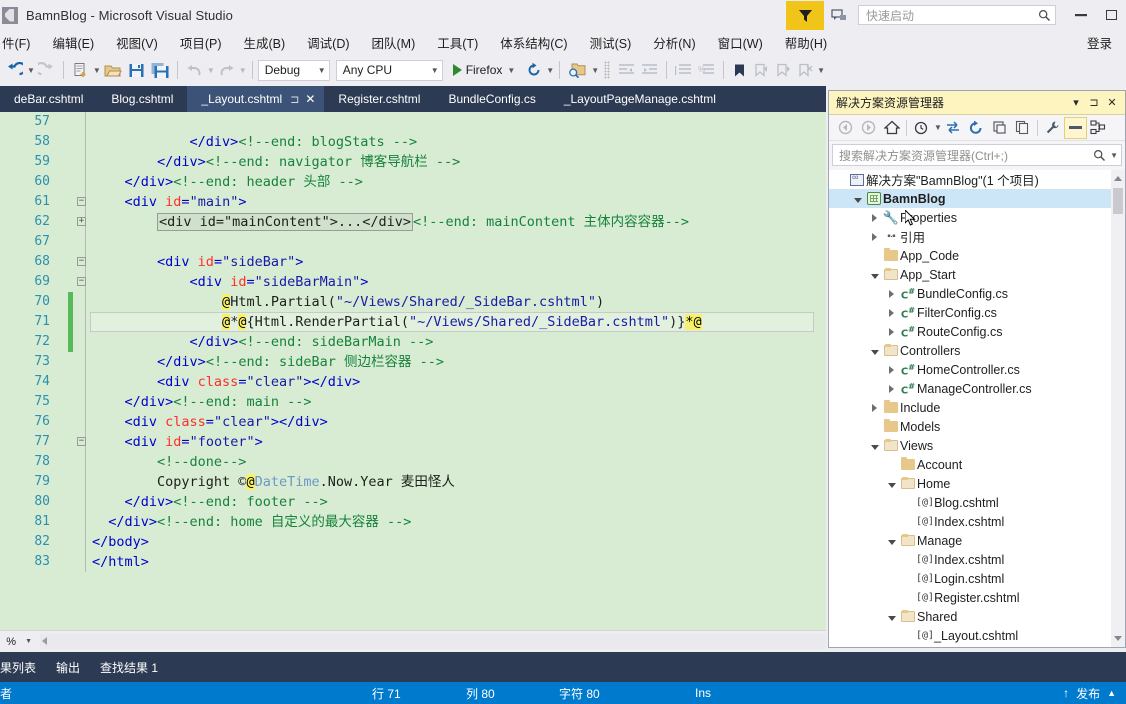 Image resolution: width=1126 pixels, height=704 pixels. What do you see at coordinates (977, 597) in the screenshot?
I see `tree-item-register.cshtml: [@] Register.cshtml` at bounding box center [977, 597].